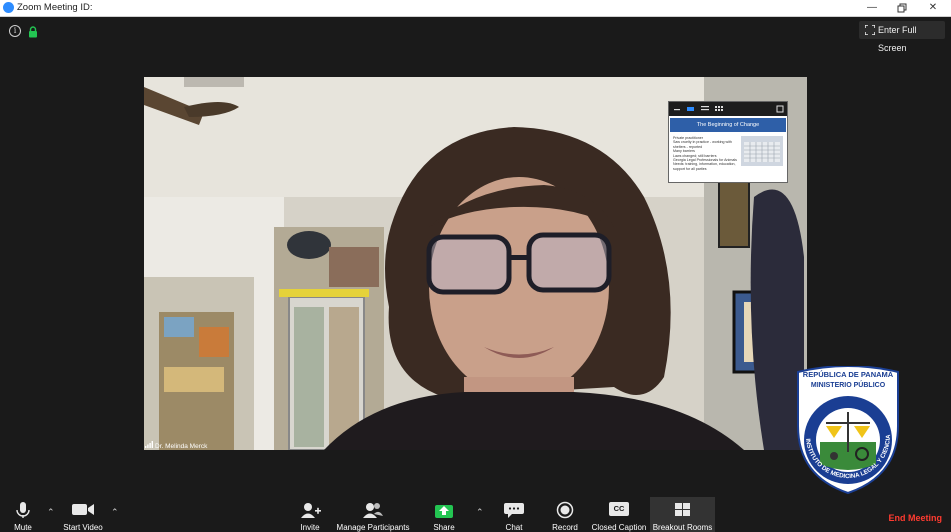 The height and width of the screenshot is (532, 951). I want to click on minimize-button: —, so click(872, 8).